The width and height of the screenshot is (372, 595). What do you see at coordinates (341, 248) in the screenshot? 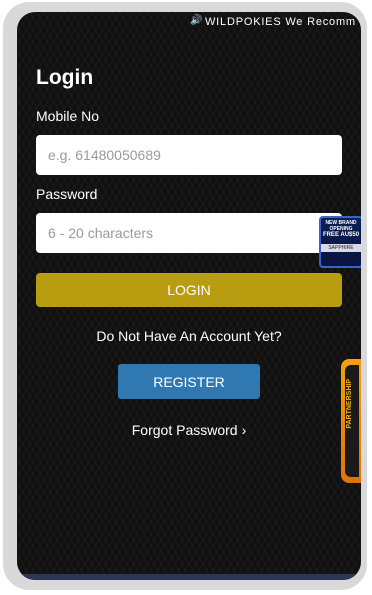
I see `promo-line3: SAPPHIRE` at bounding box center [341, 248].